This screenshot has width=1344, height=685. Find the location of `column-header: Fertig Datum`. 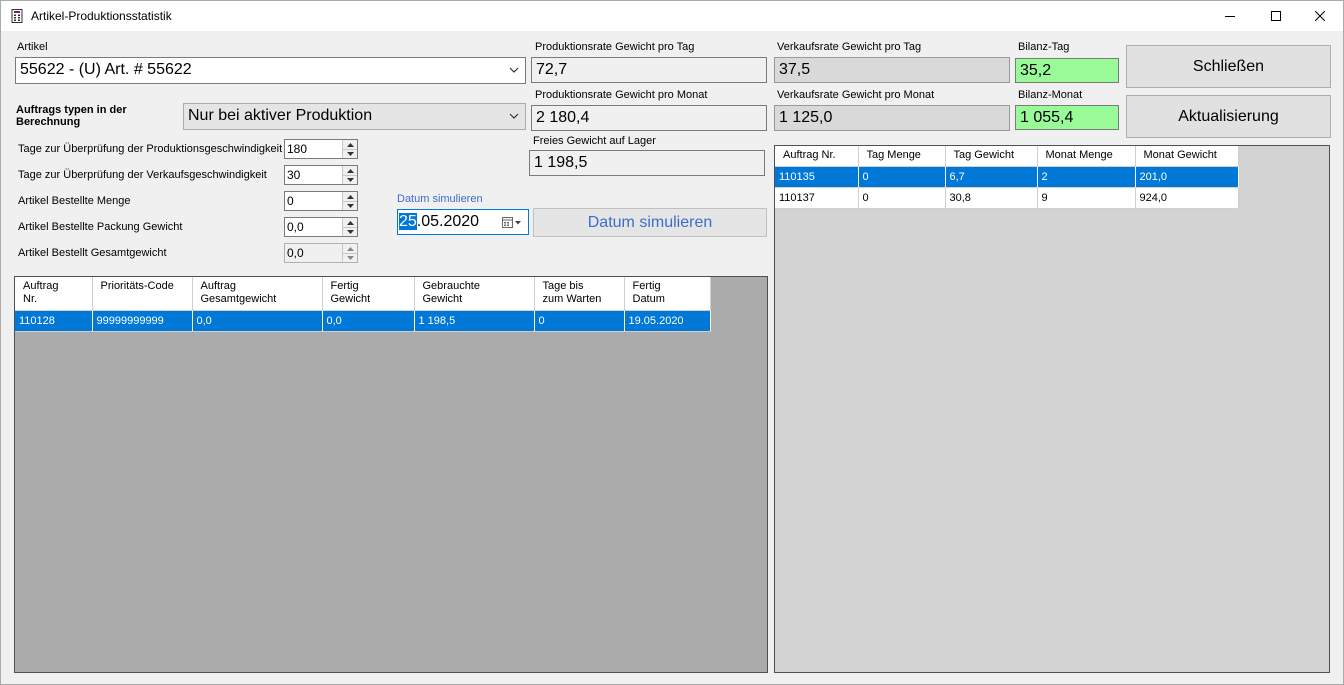

column-header: Fertig Datum is located at coordinates (667, 294).